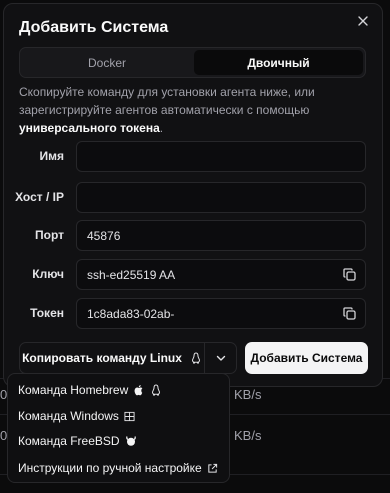  I want to click on port-field: 45876, so click(221, 235).